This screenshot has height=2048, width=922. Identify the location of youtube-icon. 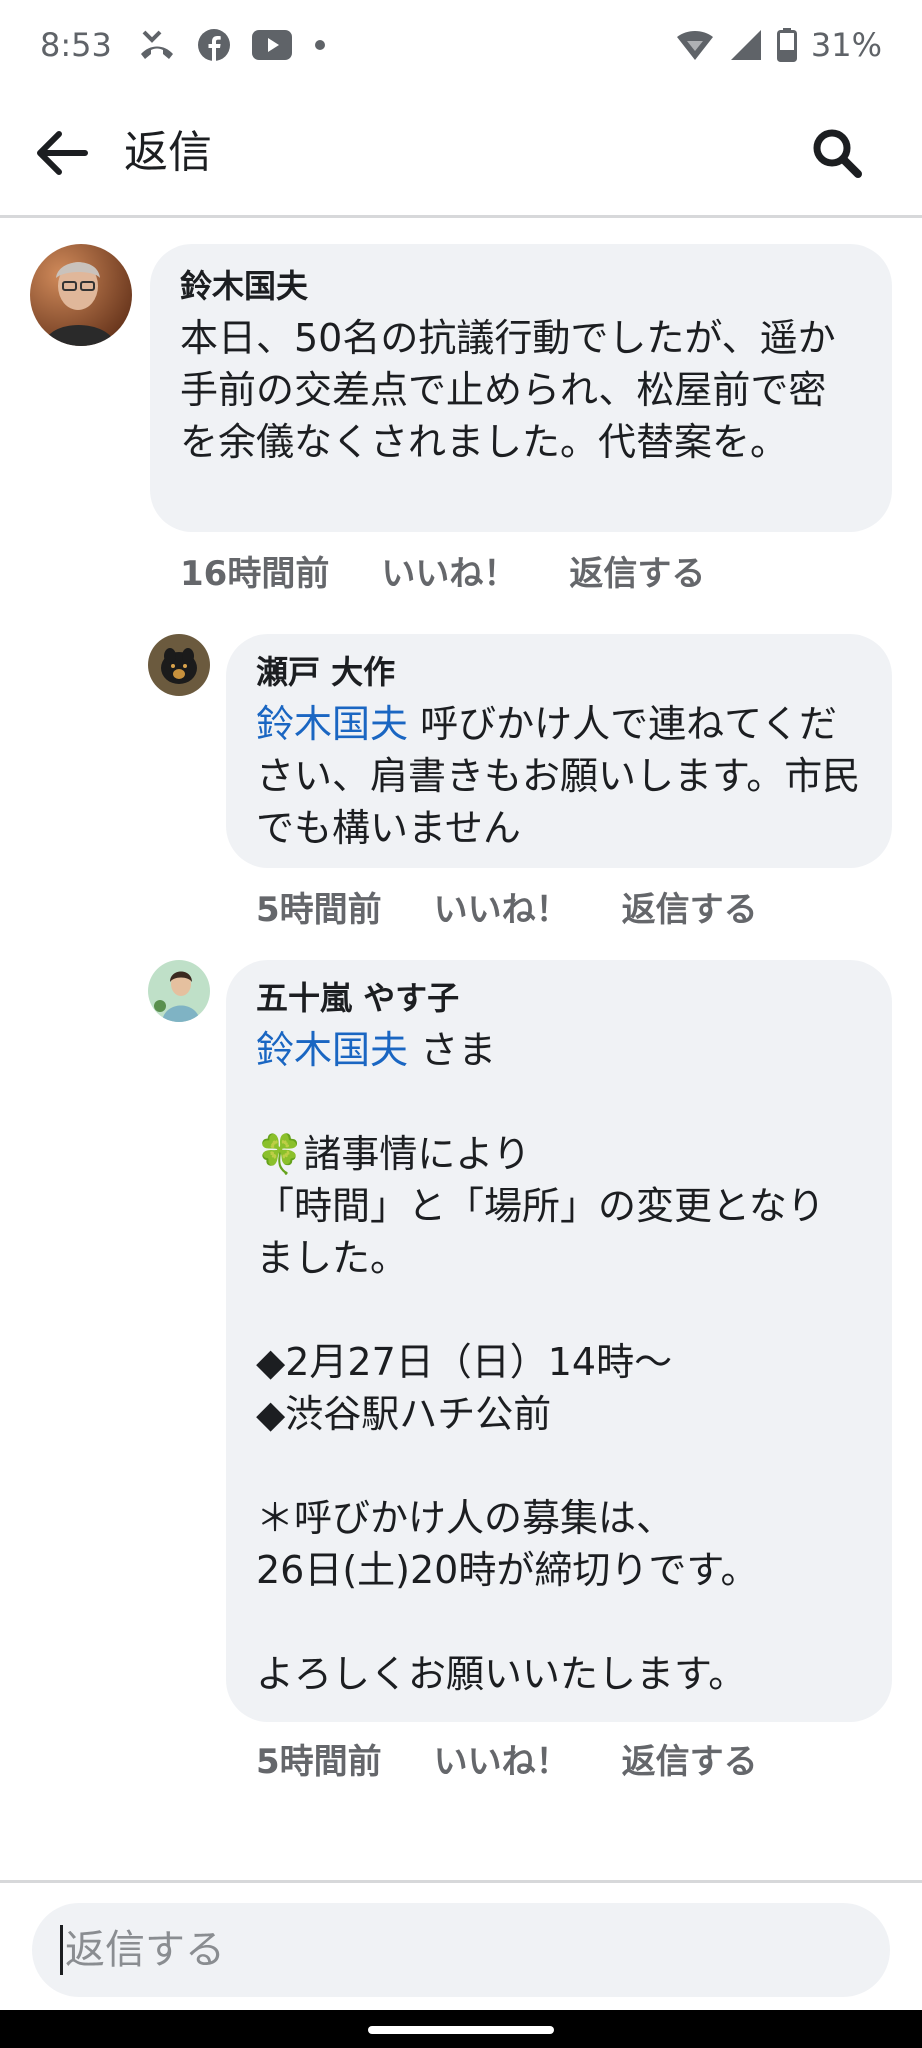
(271, 45).